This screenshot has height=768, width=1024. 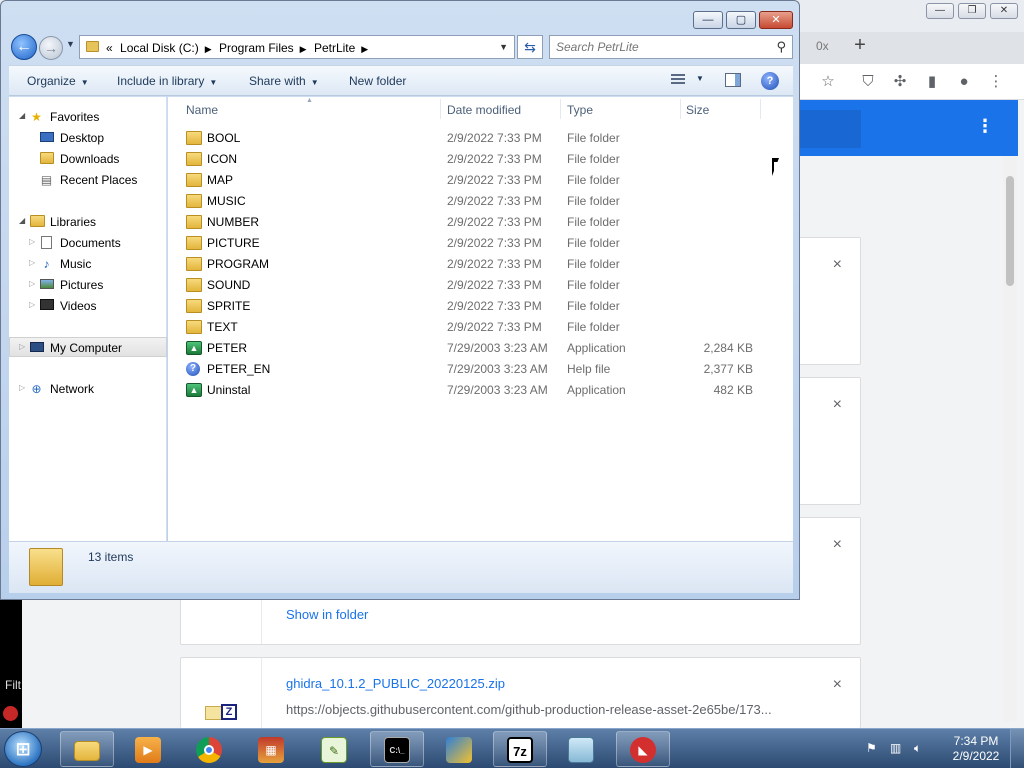 What do you see at coordinates (70, 44) in the screenshot?
I see `recent-locations-dropdown-icon: ▼` at bounding box center [70, 44].